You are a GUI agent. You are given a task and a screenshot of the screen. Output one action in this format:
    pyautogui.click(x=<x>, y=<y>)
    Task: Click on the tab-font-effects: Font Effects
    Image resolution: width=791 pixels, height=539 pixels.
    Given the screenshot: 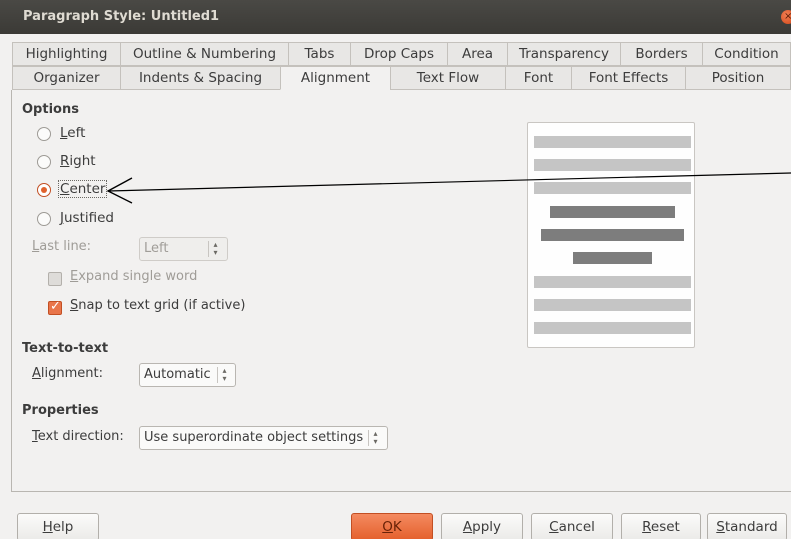 What is the action you would take?
    pyautogui.click(x=628, y=78)
    